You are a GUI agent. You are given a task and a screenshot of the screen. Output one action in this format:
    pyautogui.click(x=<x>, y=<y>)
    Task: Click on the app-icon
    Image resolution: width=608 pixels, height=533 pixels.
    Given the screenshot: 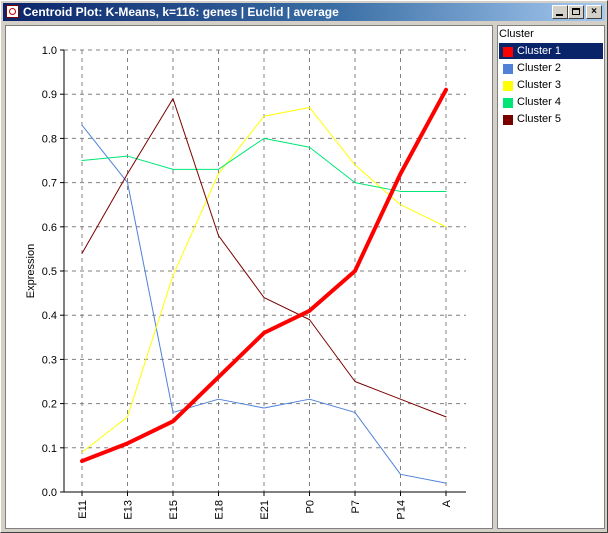 What is the action you would take?
    pyautogui.click(x=12, y=11)
    